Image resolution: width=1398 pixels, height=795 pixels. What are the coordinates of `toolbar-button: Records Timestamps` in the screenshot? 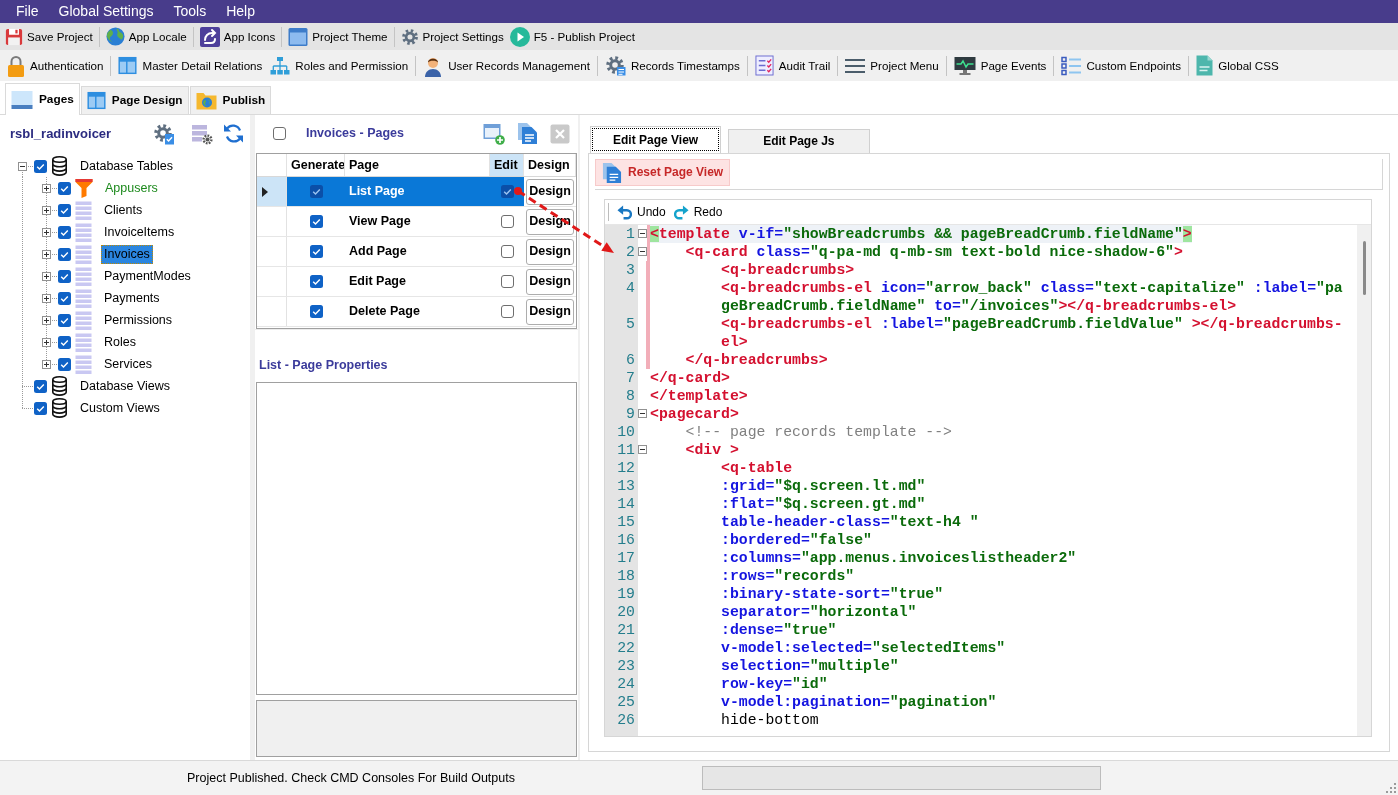 It's located at (672, 65).